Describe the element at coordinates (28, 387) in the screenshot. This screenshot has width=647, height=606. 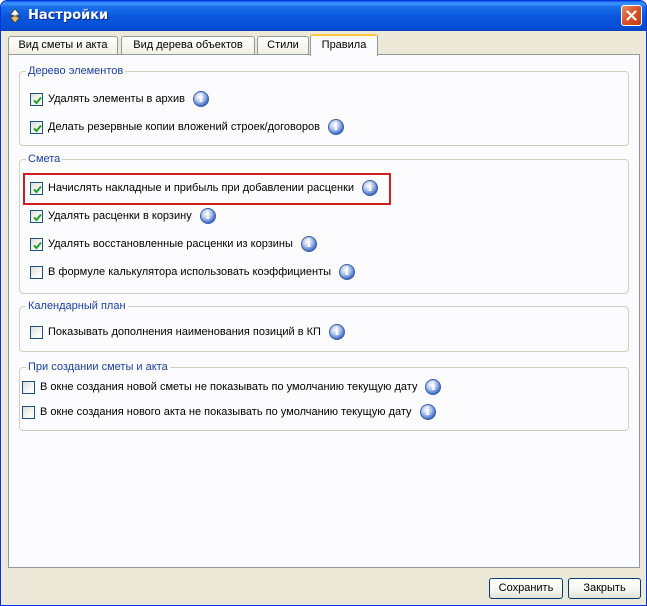
I see `checkbox-hide-date-new-estimate` at that location.